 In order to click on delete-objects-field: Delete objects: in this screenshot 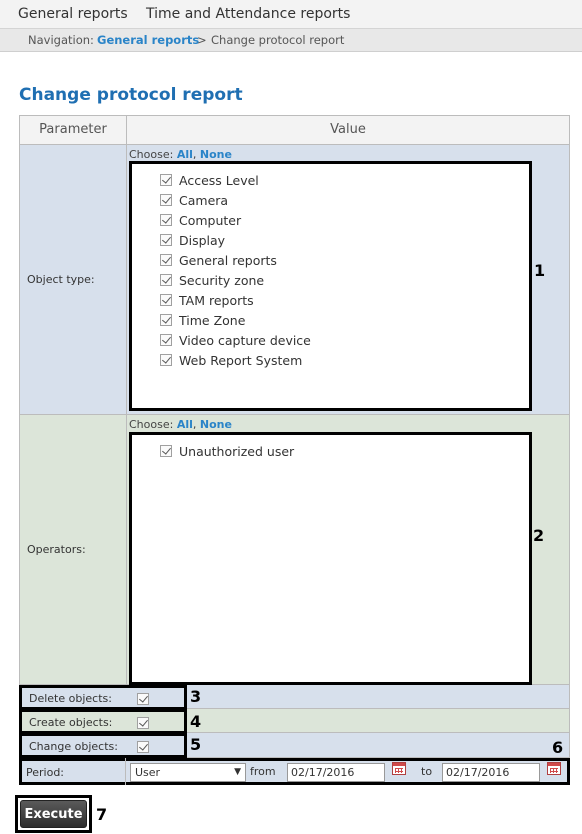, I will do `click(103, 697)`.